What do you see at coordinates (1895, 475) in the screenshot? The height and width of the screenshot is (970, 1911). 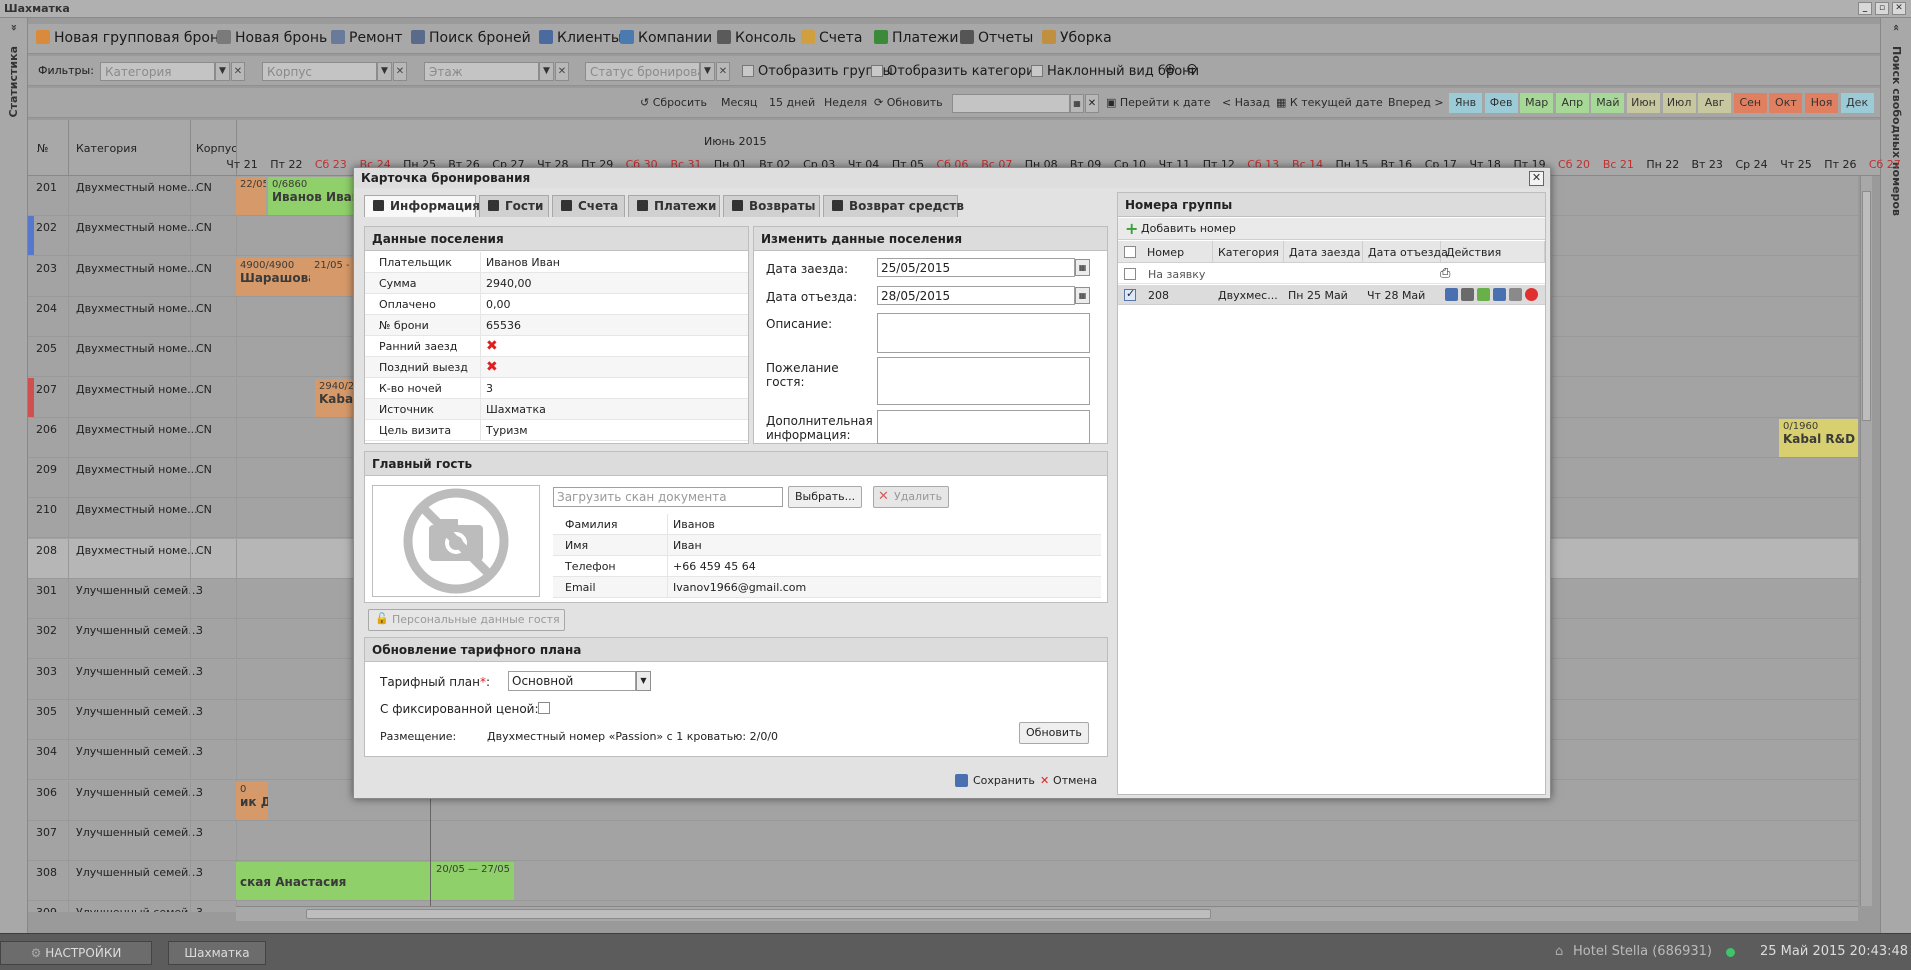 I see `right-sidebar: « Поиск свободных номеров` at bounding box center [1895, 475].